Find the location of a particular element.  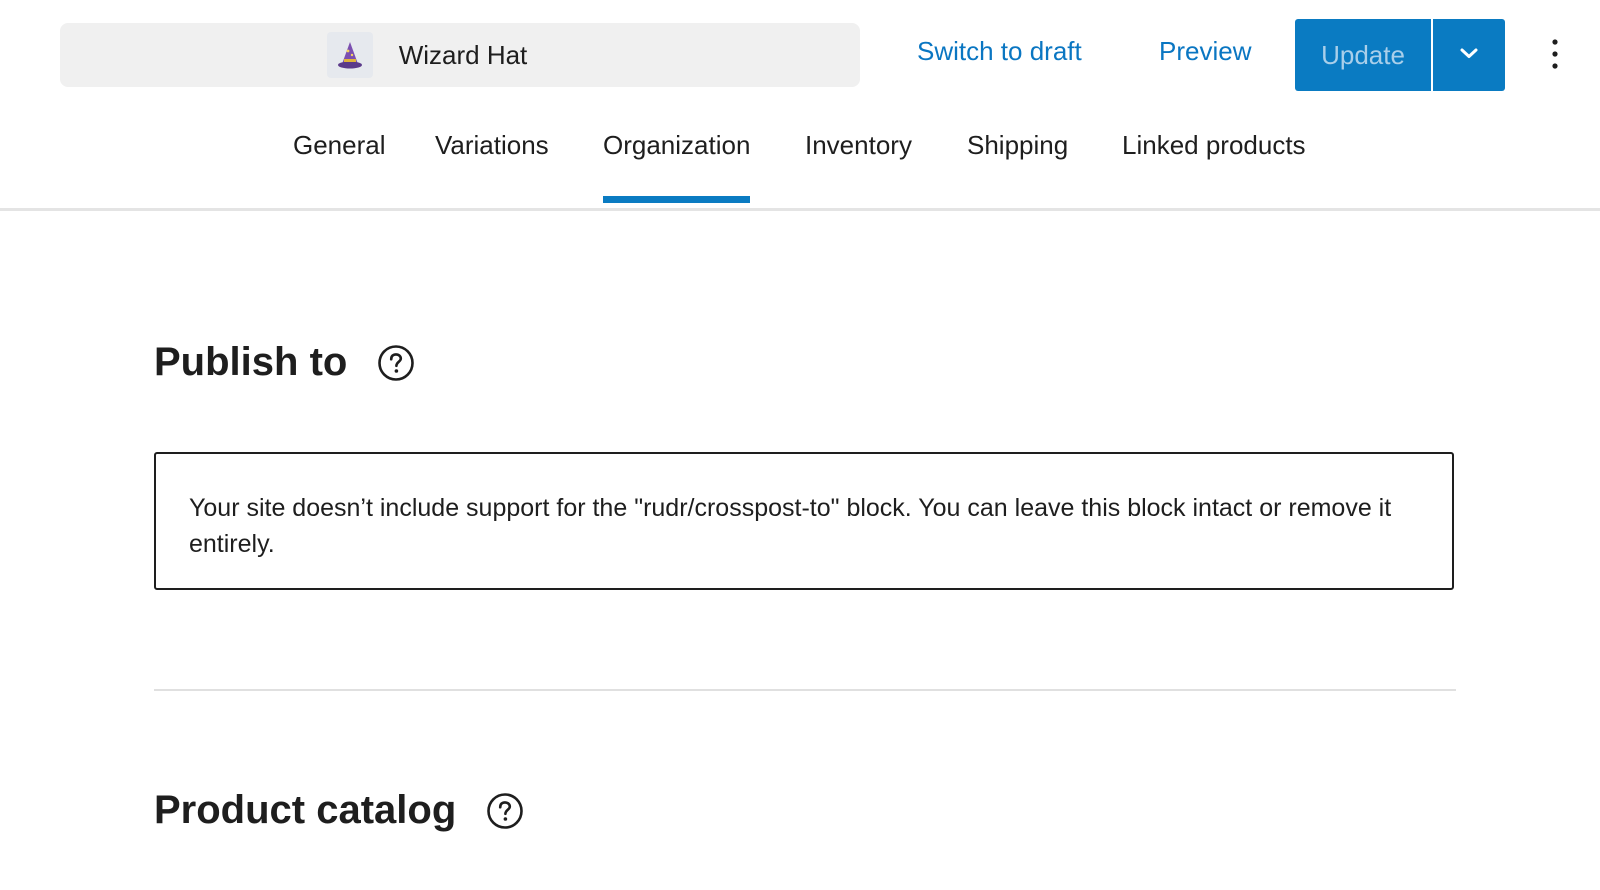

update-button: Update is located at coordinates (1363, 55).